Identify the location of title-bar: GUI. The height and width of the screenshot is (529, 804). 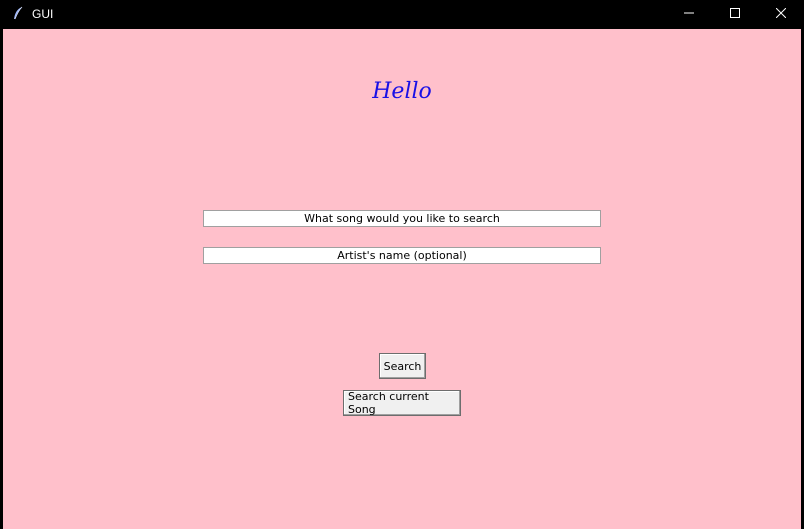
(402, 14).